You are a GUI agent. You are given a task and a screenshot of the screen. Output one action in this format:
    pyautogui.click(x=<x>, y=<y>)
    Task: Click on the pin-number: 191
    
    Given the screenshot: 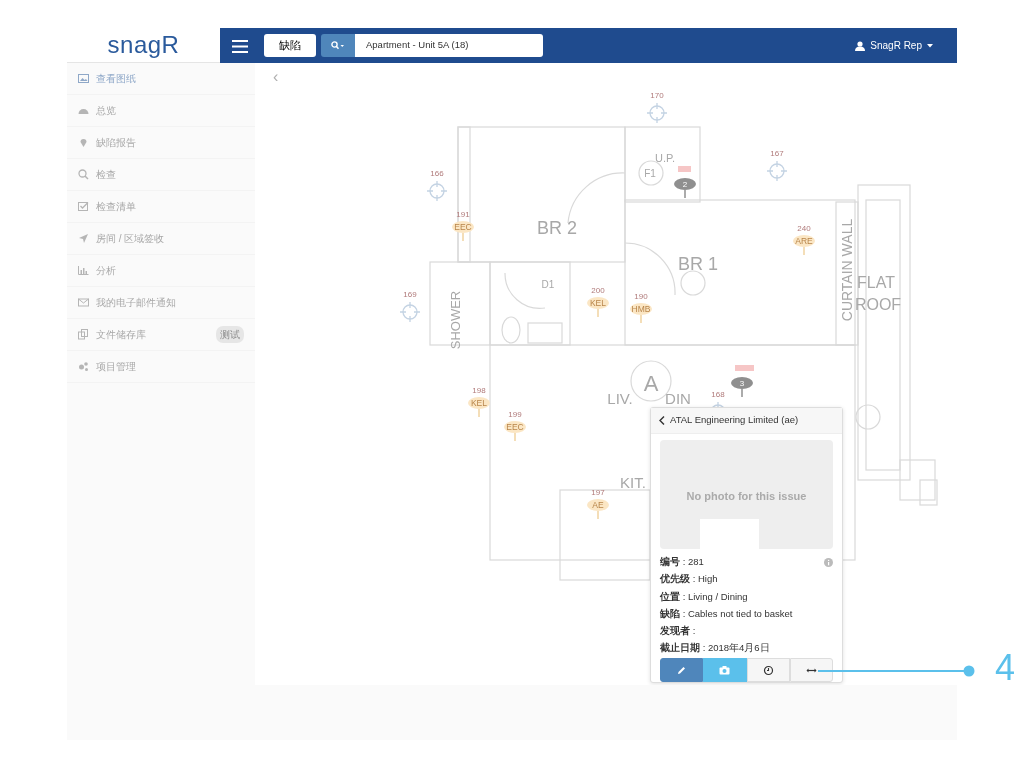 What is the action you would take?
    pyautogui.click(x=463, y=214)
    